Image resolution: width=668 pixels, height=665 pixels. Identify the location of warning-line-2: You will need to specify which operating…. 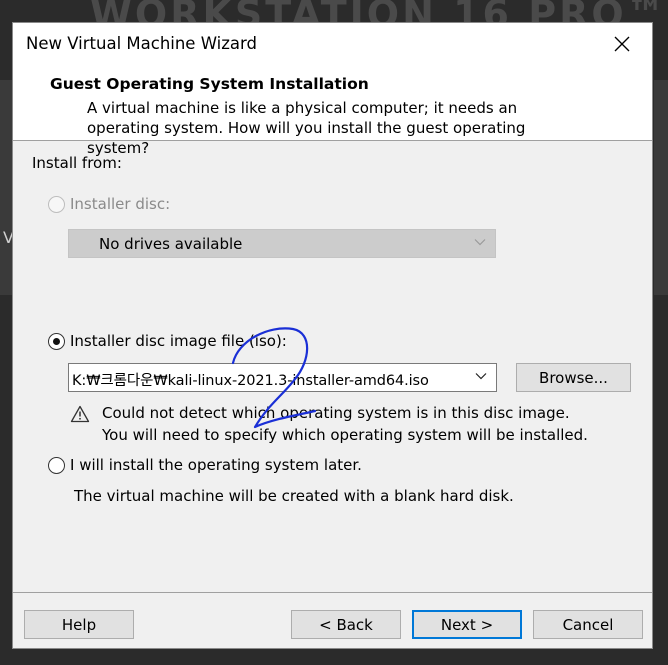
(345, 435).